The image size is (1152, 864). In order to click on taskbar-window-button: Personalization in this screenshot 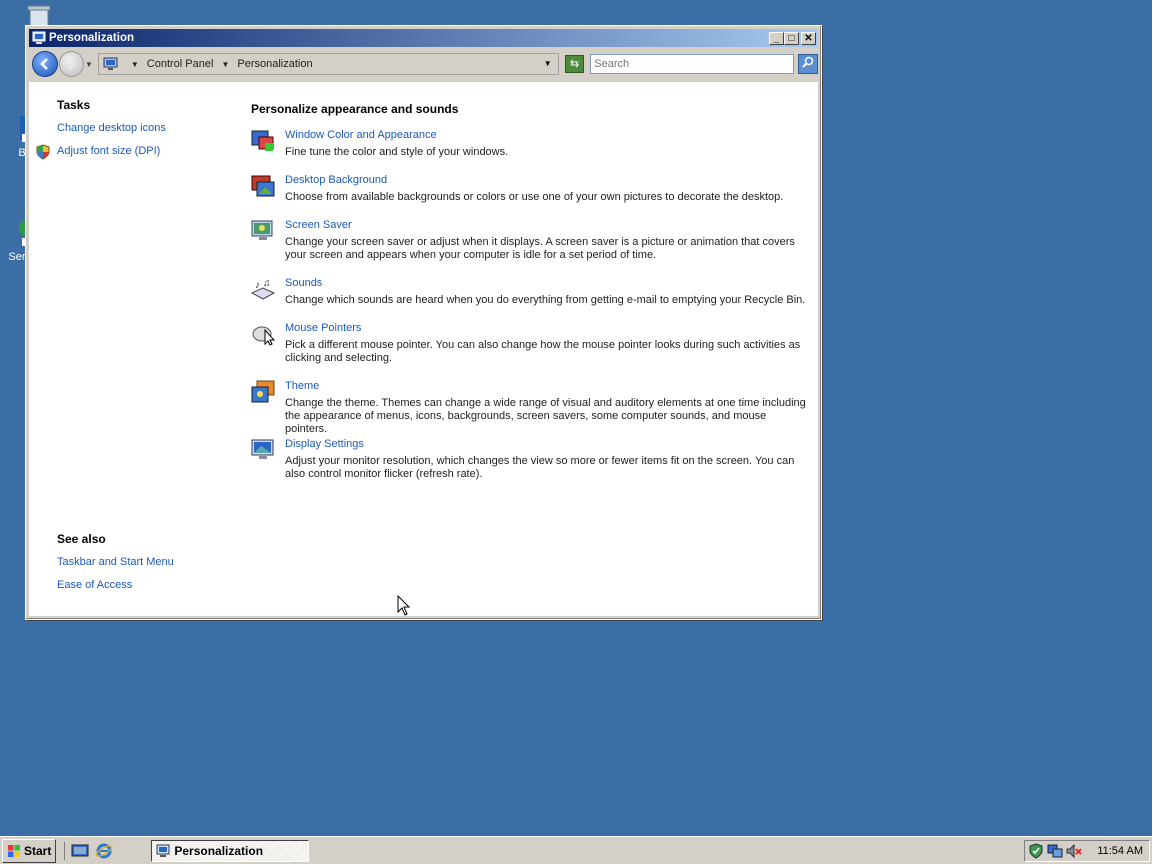, I will do `click(230, 850)`.